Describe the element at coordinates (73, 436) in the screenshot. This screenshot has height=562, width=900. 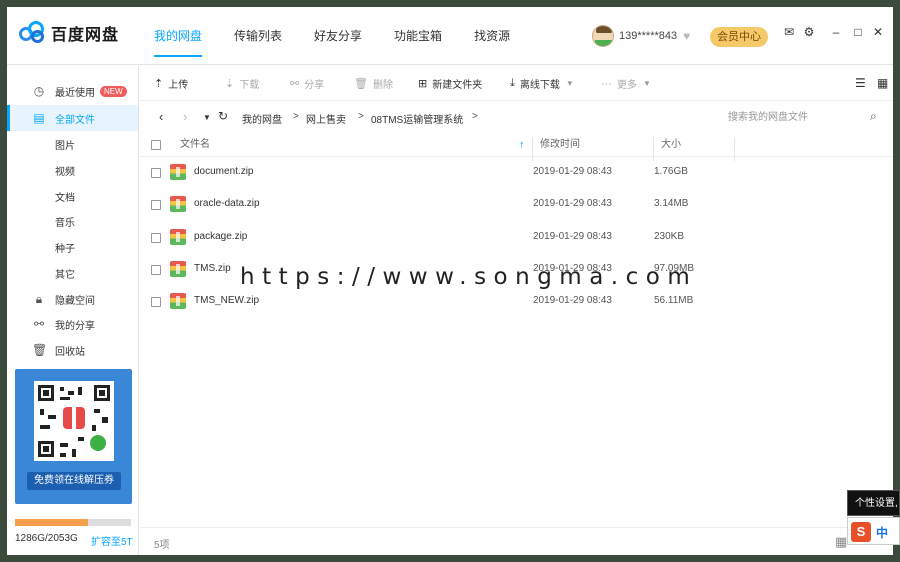
I see `promo-banner: 免费领在线解压券` at that location.